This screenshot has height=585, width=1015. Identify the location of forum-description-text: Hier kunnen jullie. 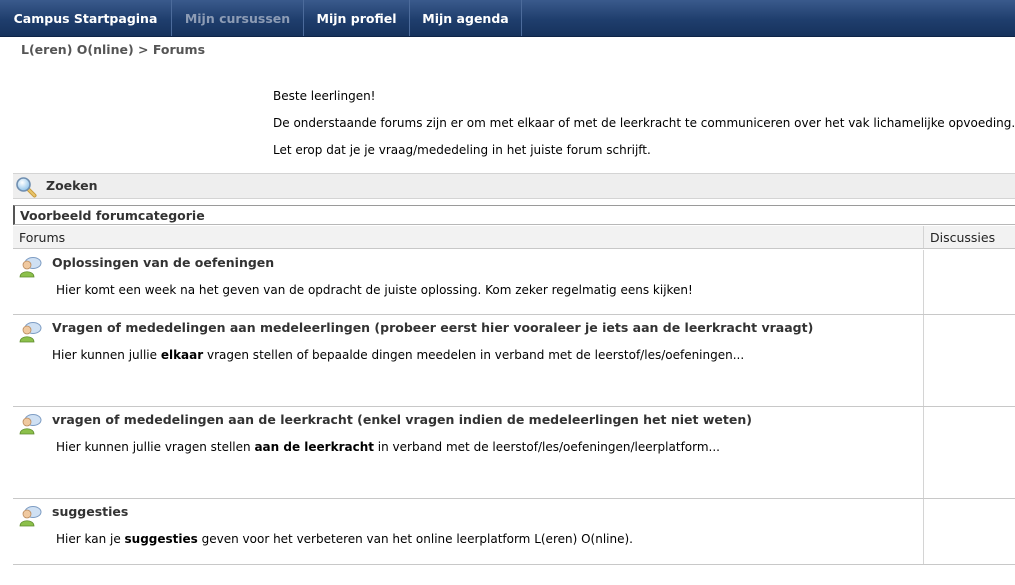
(106, 355).